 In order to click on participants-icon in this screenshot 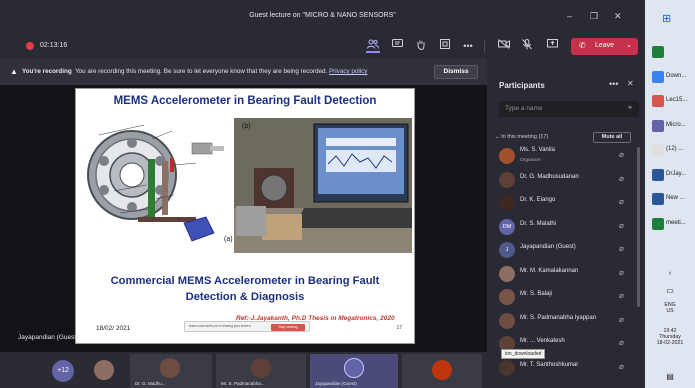, I will do `click(373, 46)`.